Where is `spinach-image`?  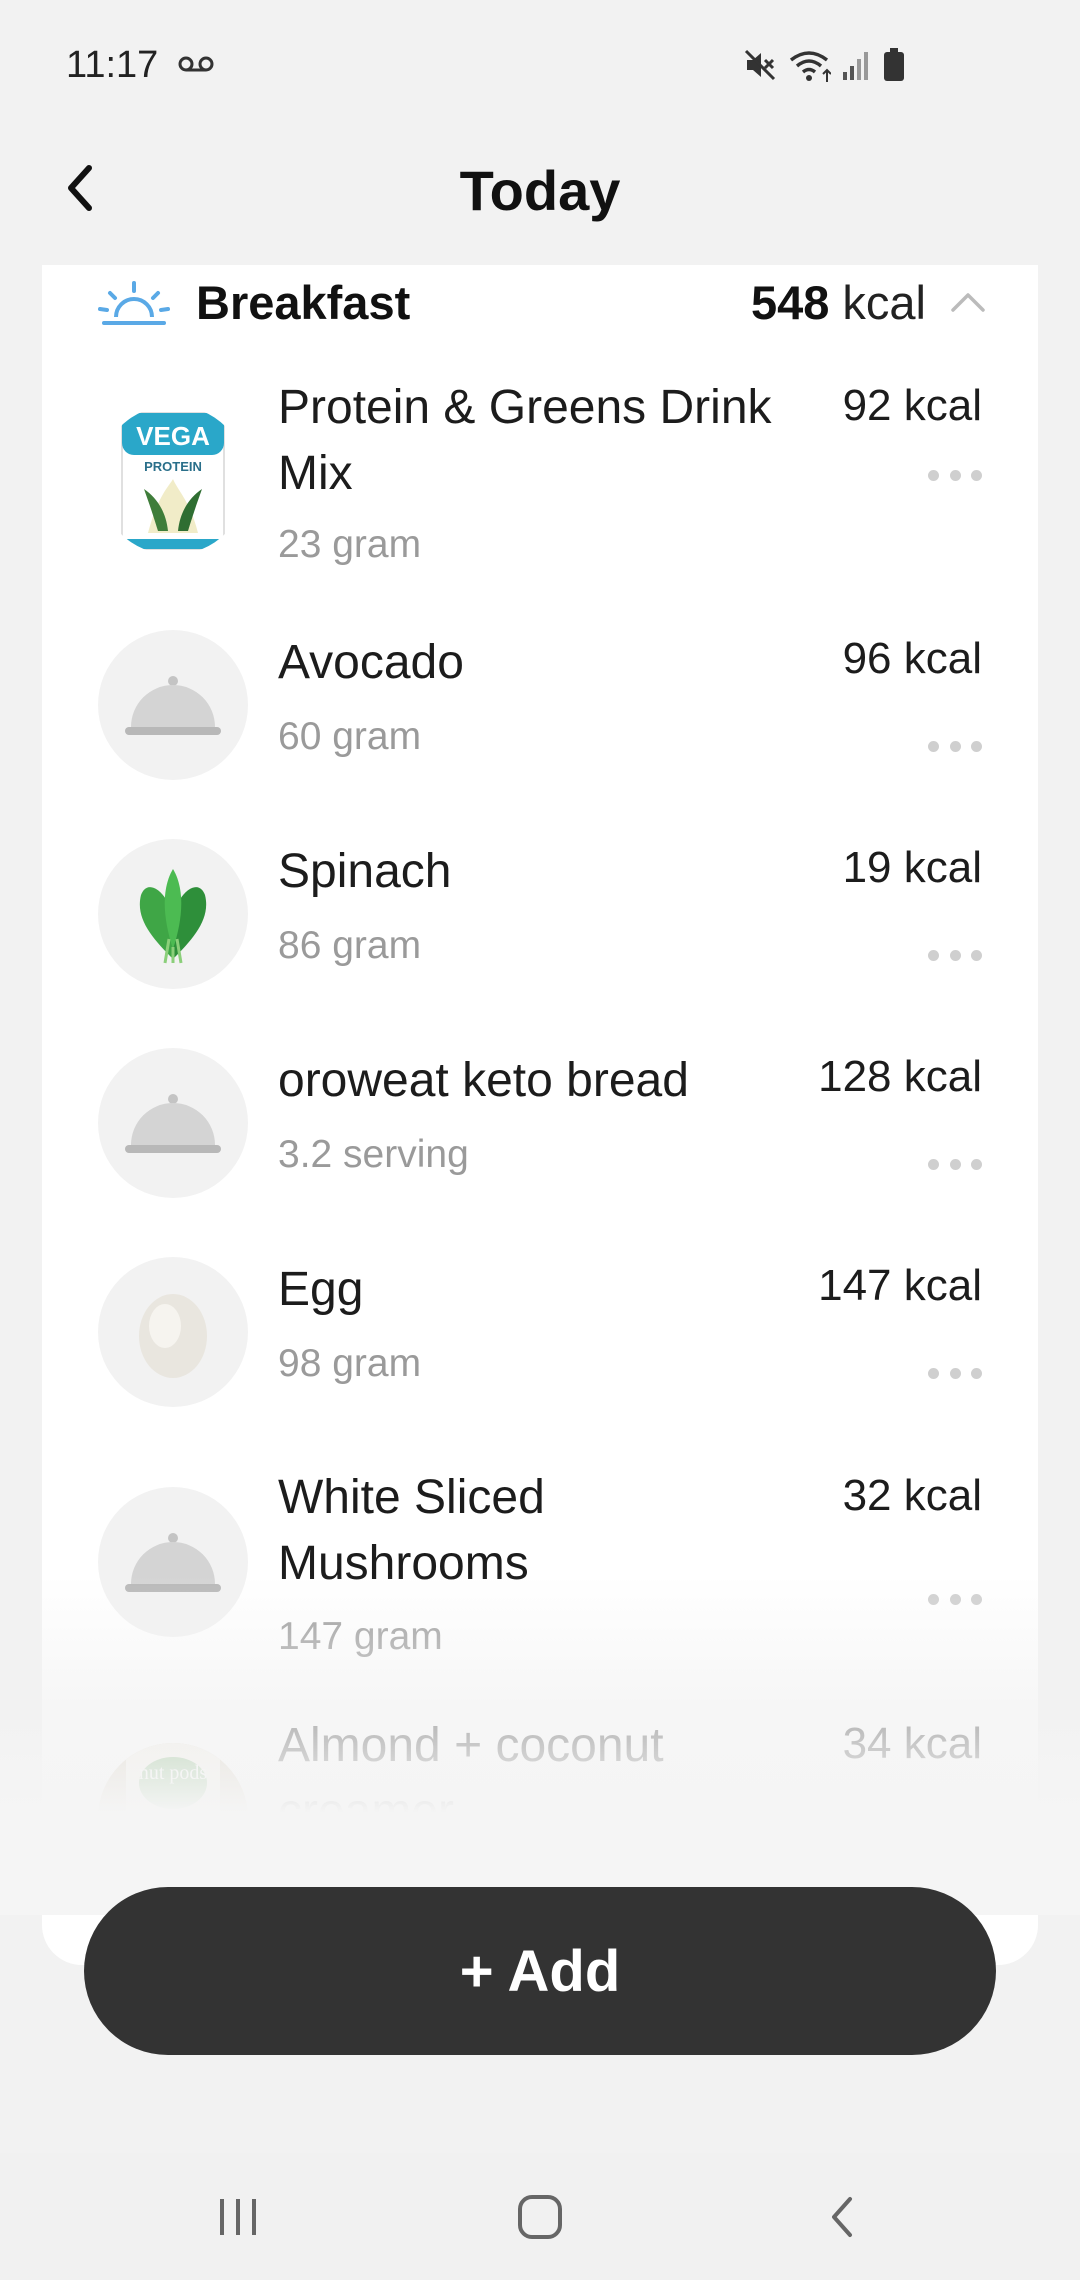
spinach-image is located at coordinates (173, 914).